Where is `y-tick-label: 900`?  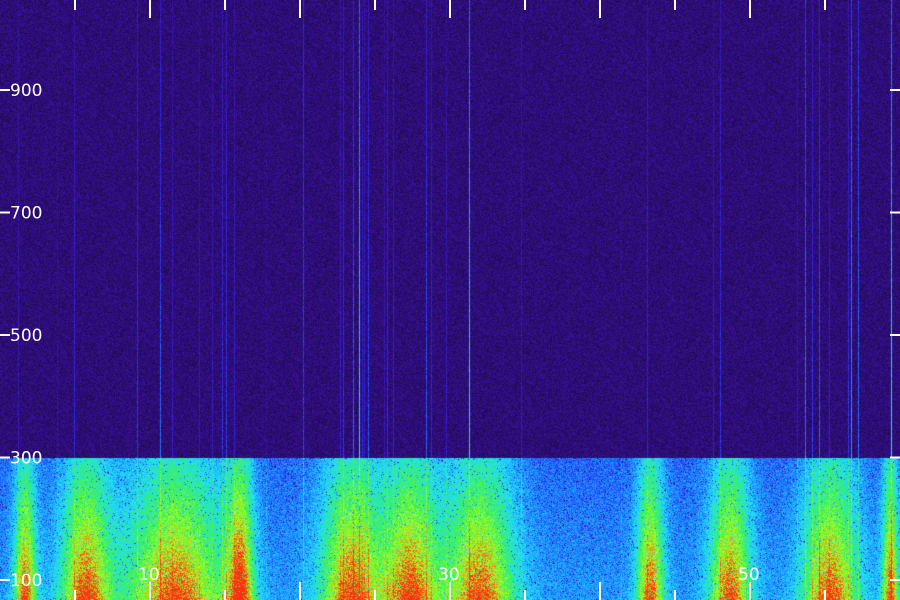
y-tick-label: 900 is located at coordinates (26, 91).